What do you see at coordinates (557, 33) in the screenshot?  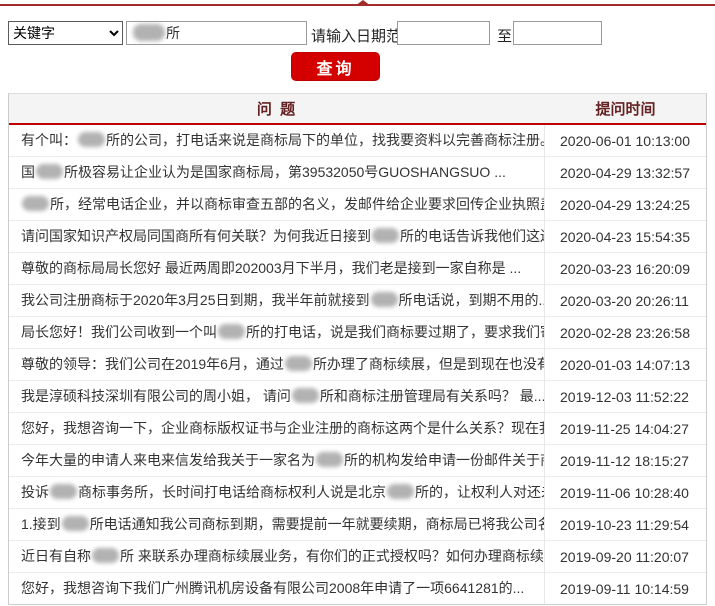 I see `date-to-input` at bounding box center [557, 33].